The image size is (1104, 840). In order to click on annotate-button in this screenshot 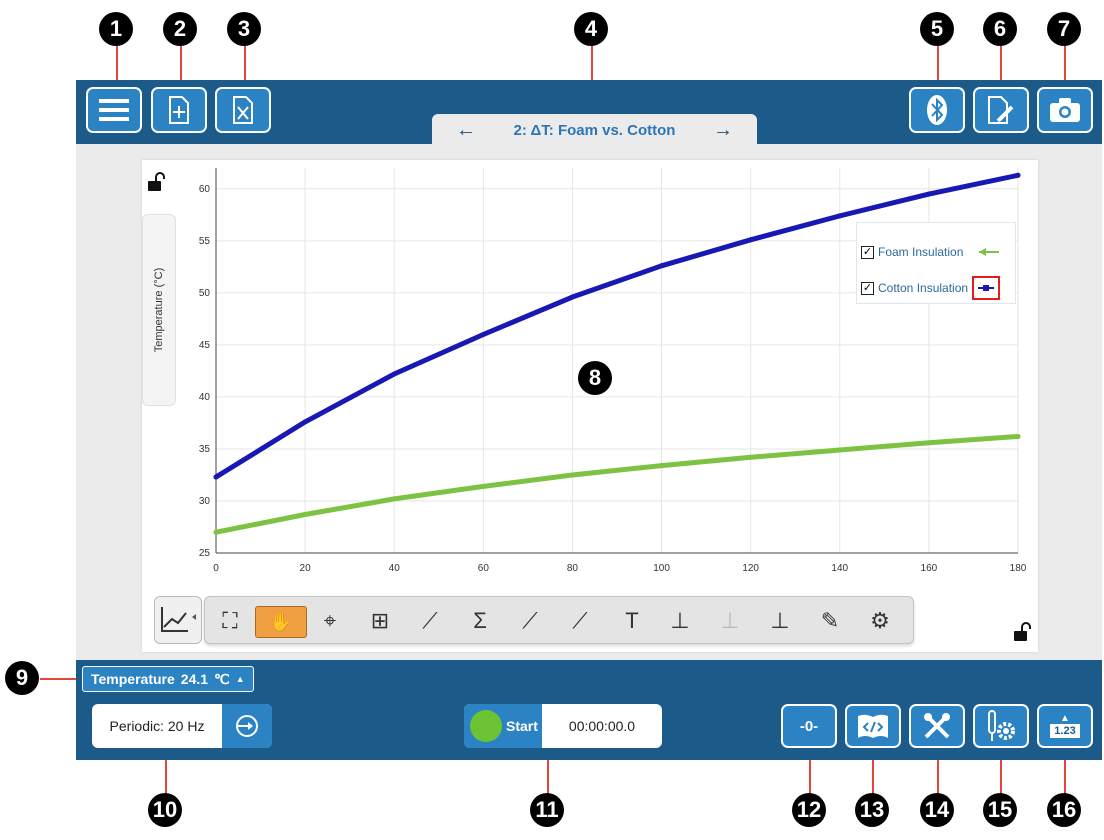, I will do `click(1001, 110)`.